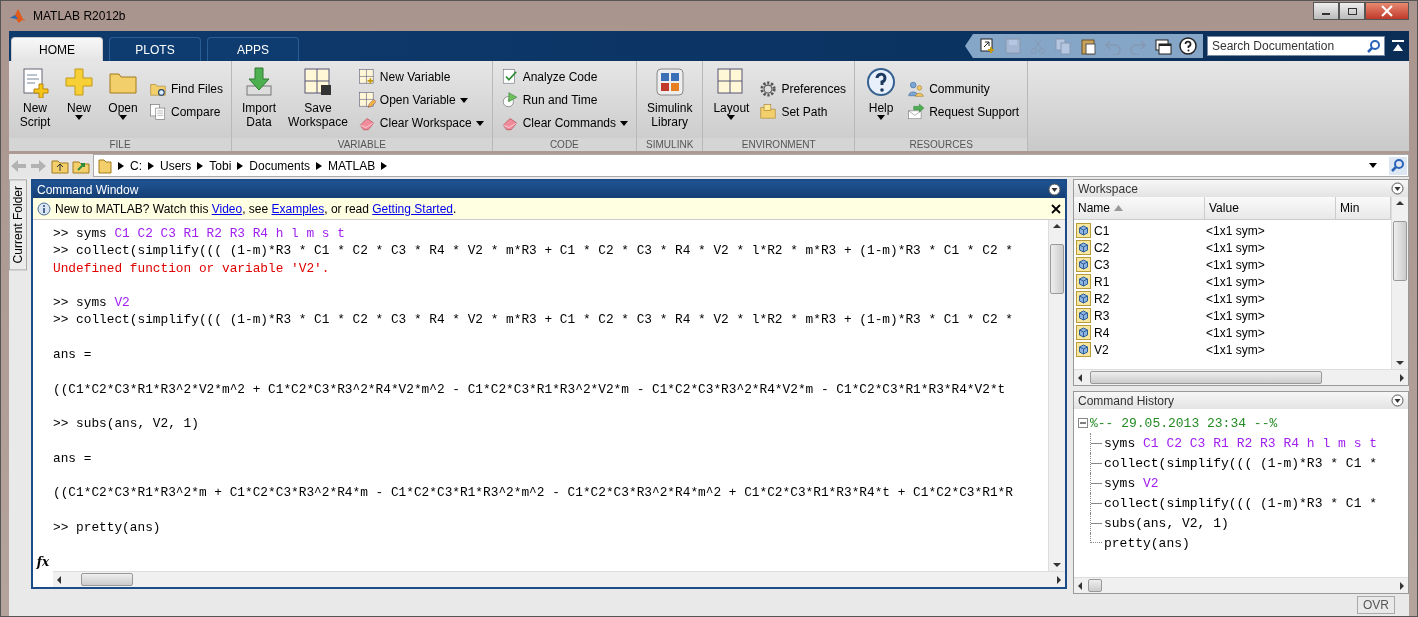 This screenshot has width=1418, height=617. Describe the element at coordinates (57, 49) in the screenshot. I see `ribbon-tab: HOME` at that location.